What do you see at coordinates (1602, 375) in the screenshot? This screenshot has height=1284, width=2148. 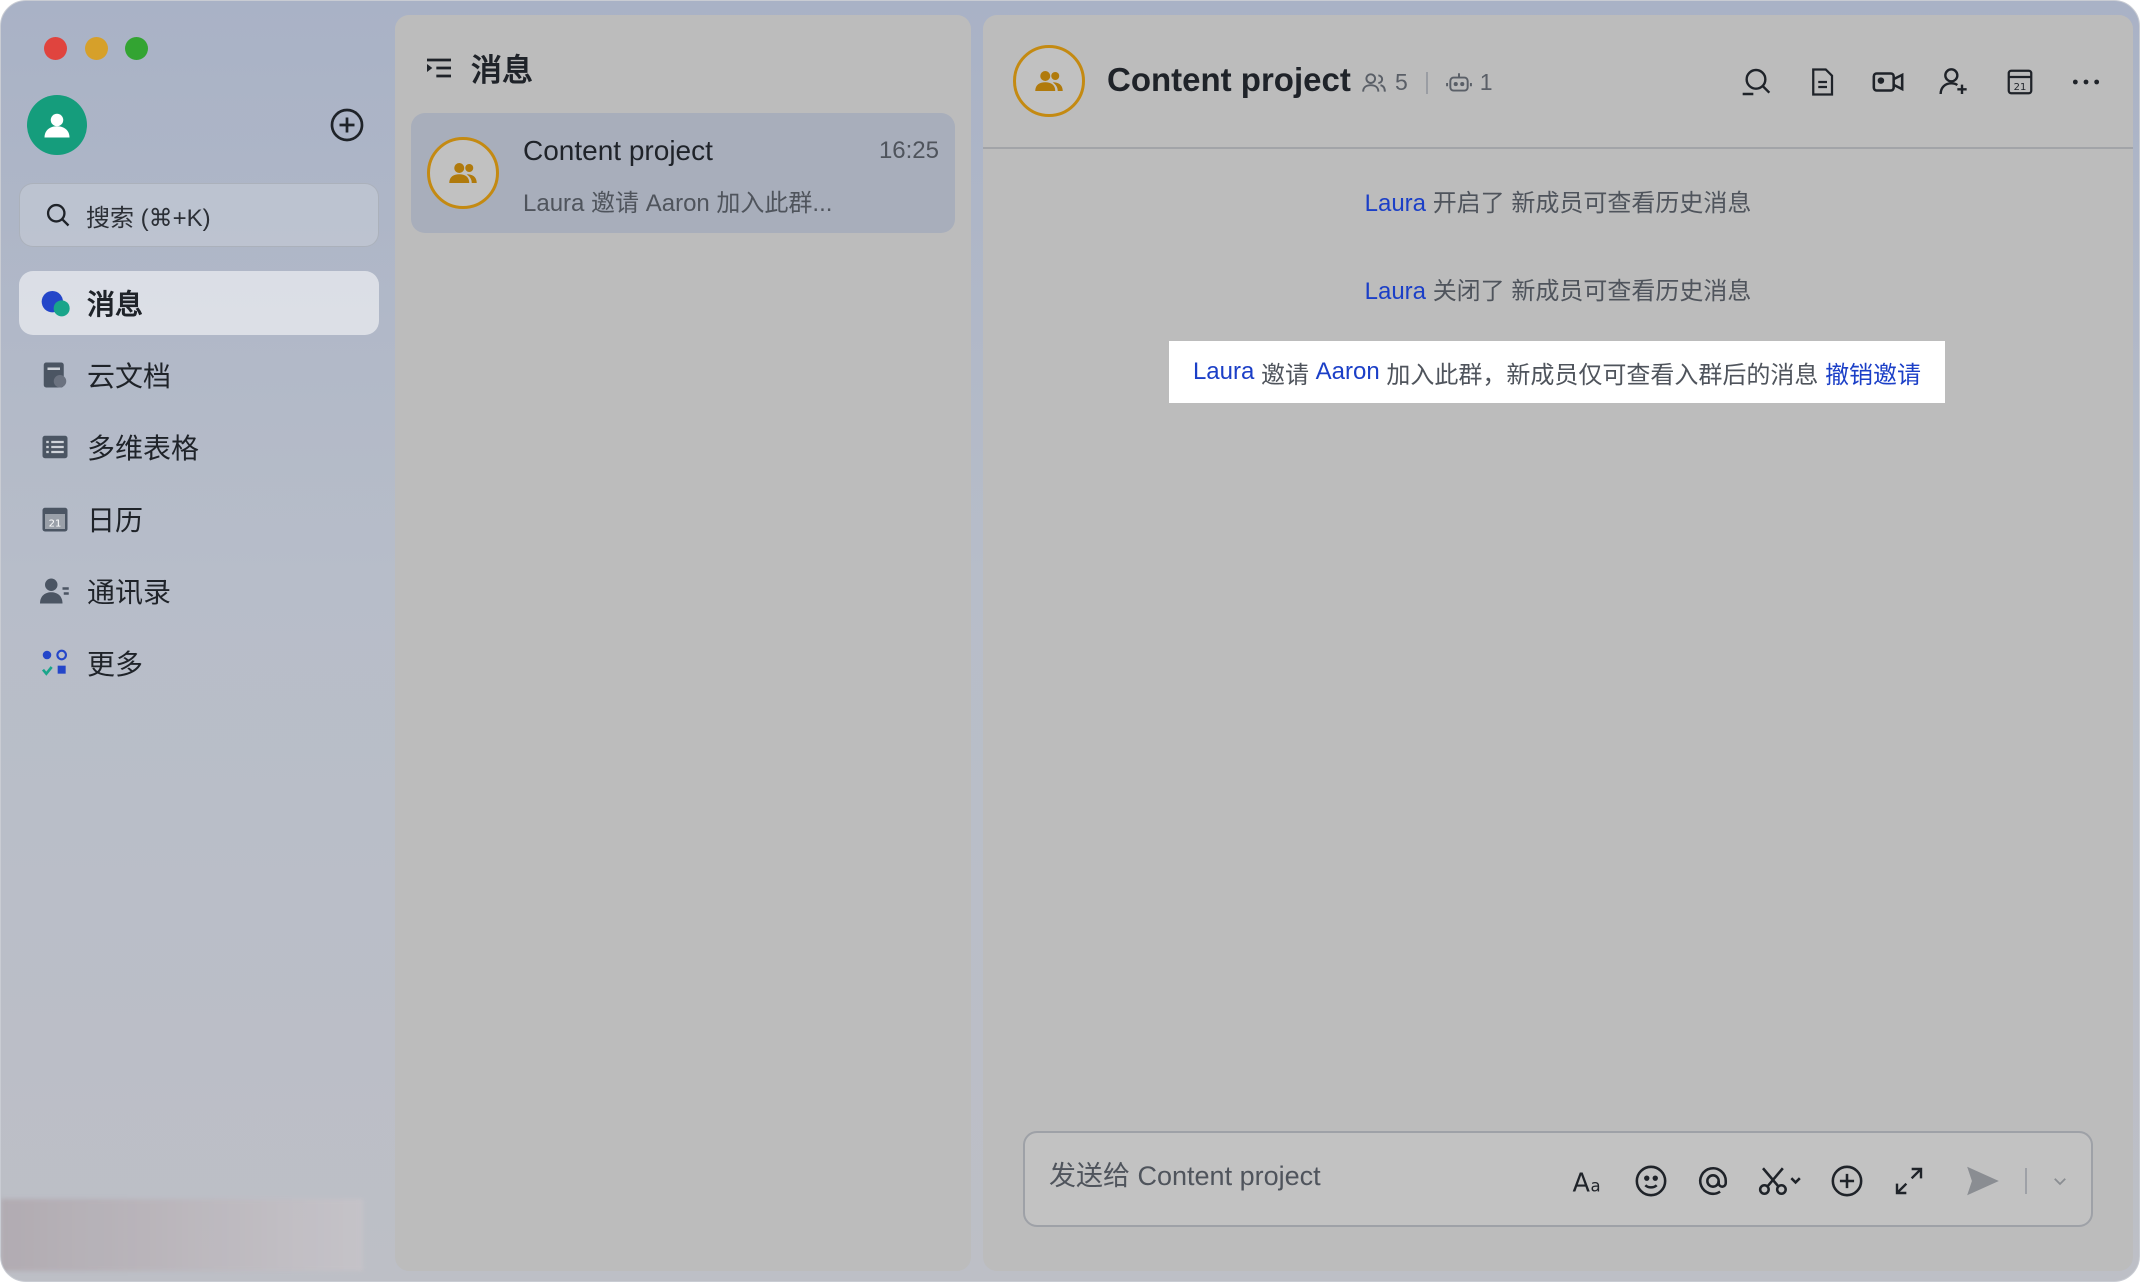 I see `invite-text: 加入此群，新成员仅可查看入群后的消息` at bounding box center [1602, 375].